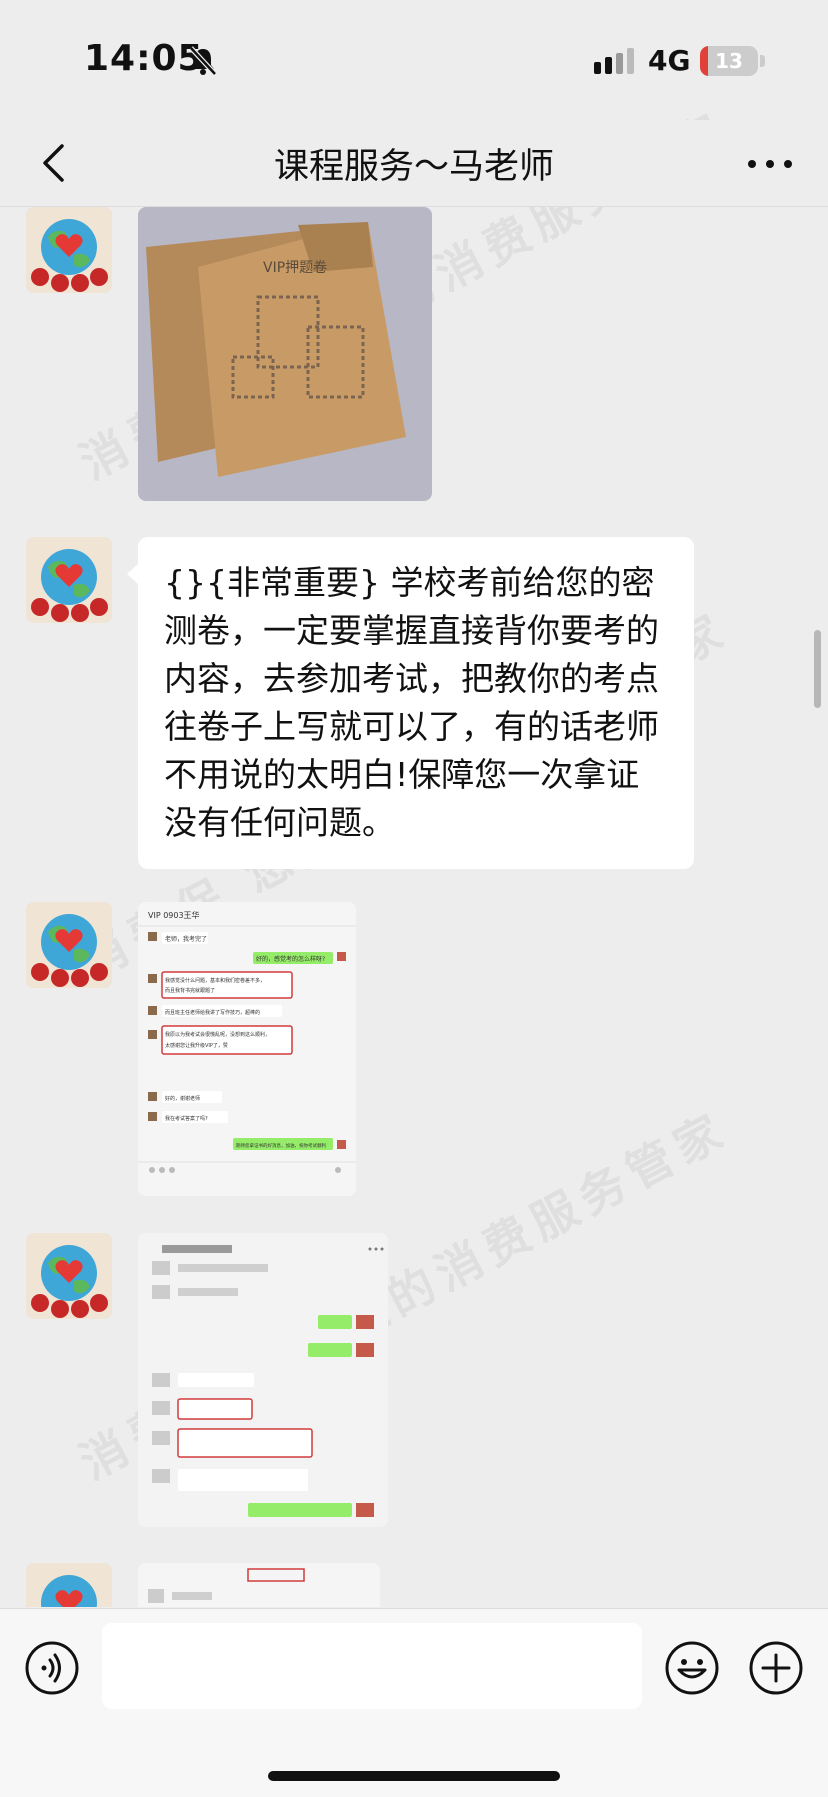 The width and height of the screenshot is (828, 1797). What do you see at coordinates (776, 1668) in the screenshot?
I see `plus-button` at bounding box center [776, 1668].